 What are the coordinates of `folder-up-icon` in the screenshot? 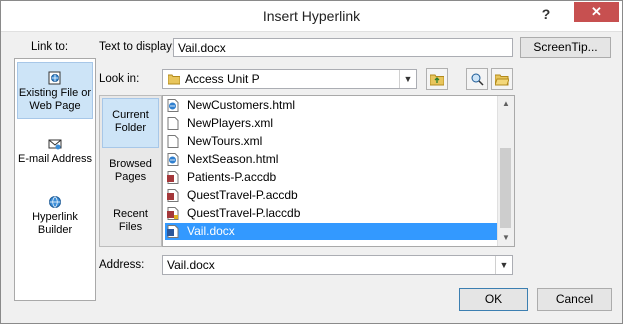 It's located at (437, 80).